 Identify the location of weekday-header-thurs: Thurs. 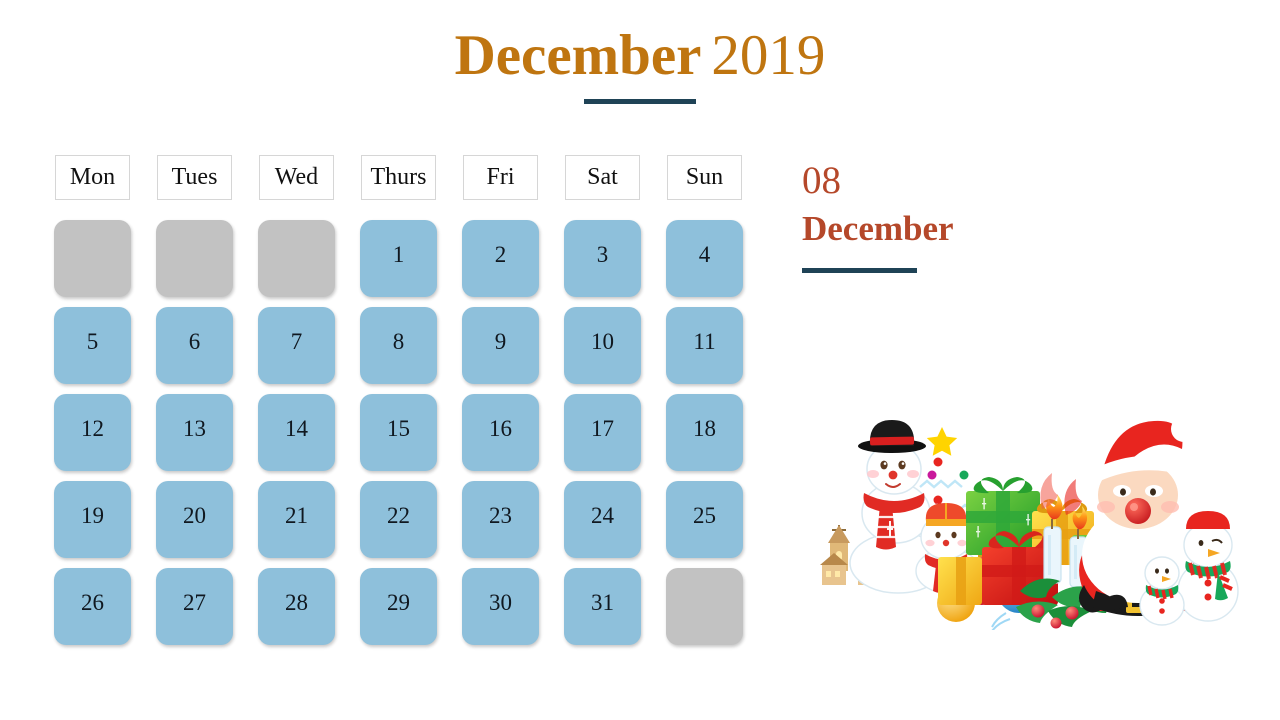
(398, 177).